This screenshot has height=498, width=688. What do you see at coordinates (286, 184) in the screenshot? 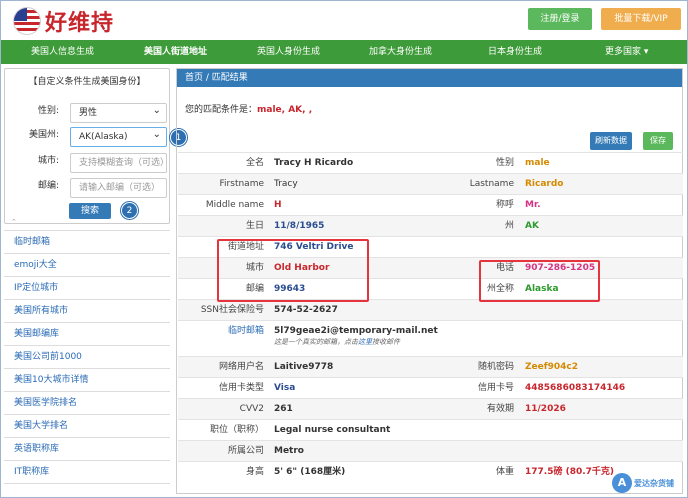
I see `firstname-value: Tracy` at bounding box center [286, 184].